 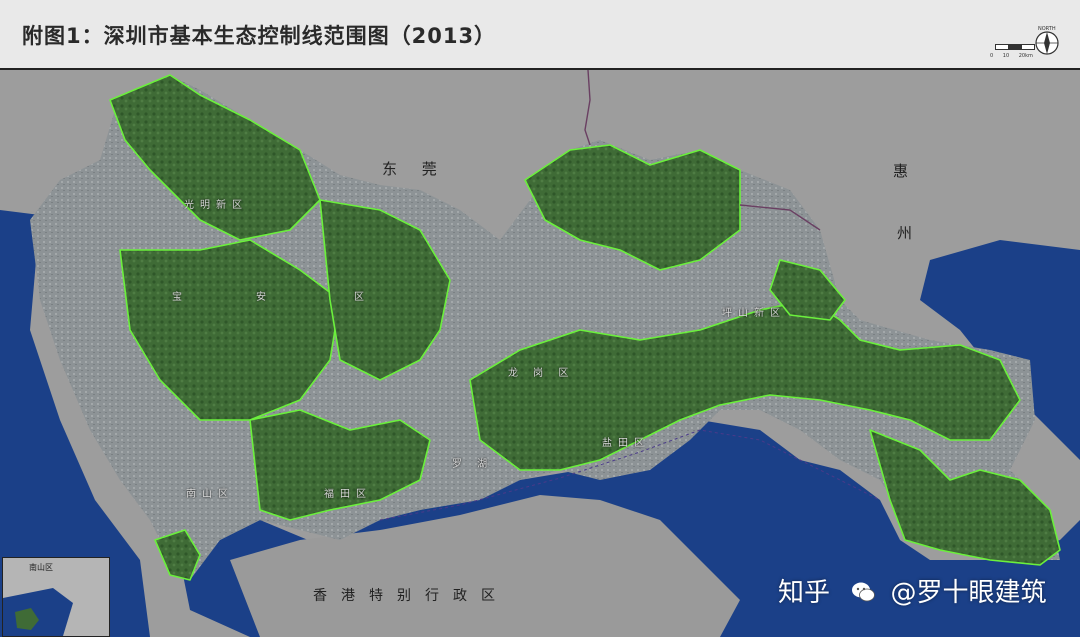 I want to click on scale-label: 10, so click(x=1006, y=56).